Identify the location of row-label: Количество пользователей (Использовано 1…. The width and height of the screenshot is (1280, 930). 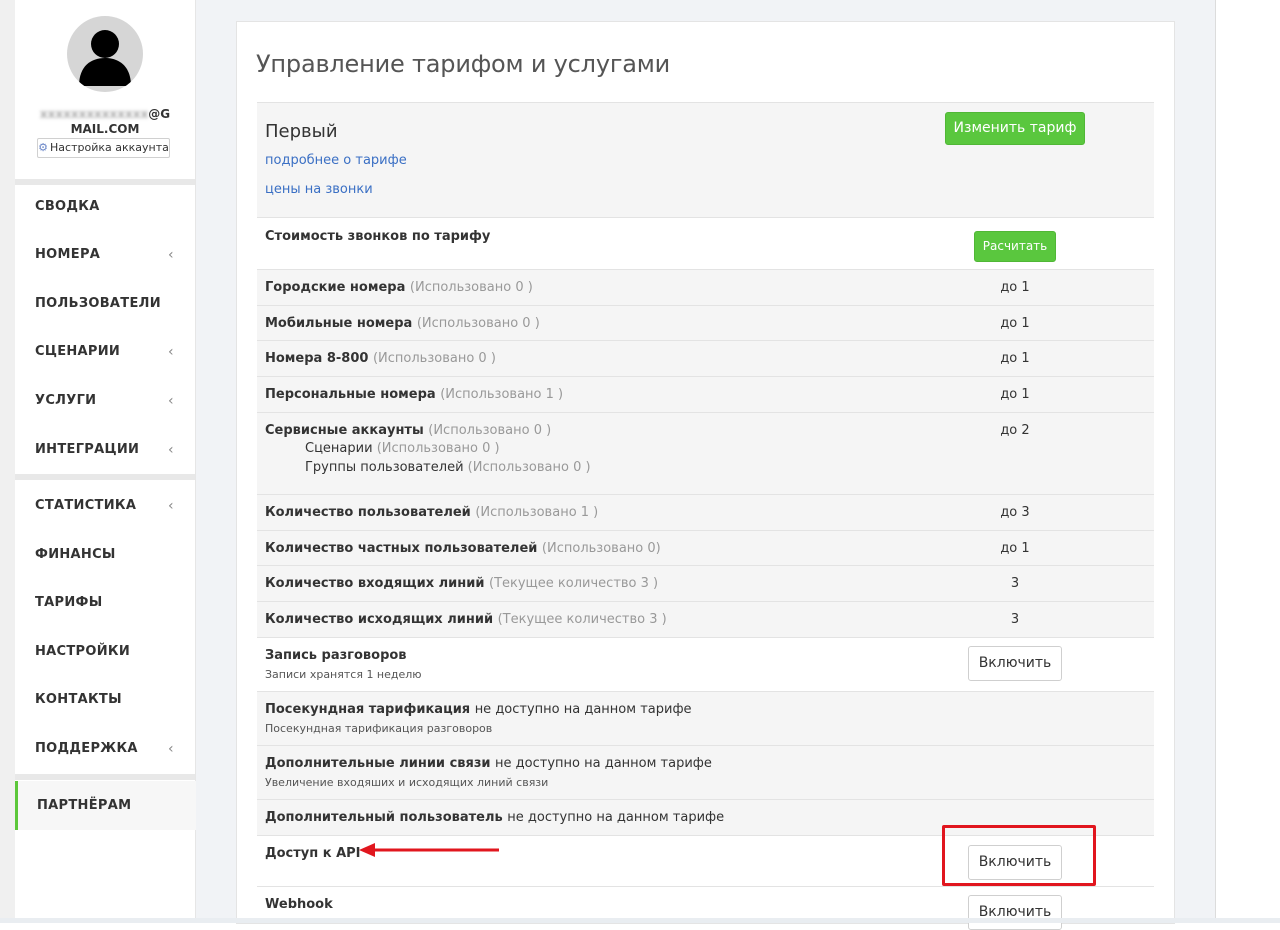
(431, 512).